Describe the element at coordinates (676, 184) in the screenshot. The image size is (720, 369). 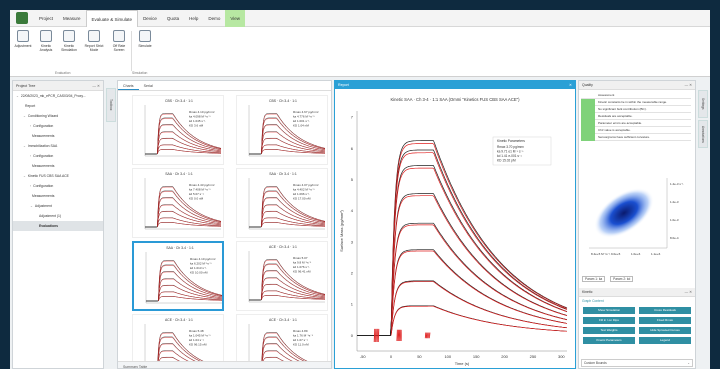
I see `y-tick-label: 1.4e-3 s⁻¹` at that location.